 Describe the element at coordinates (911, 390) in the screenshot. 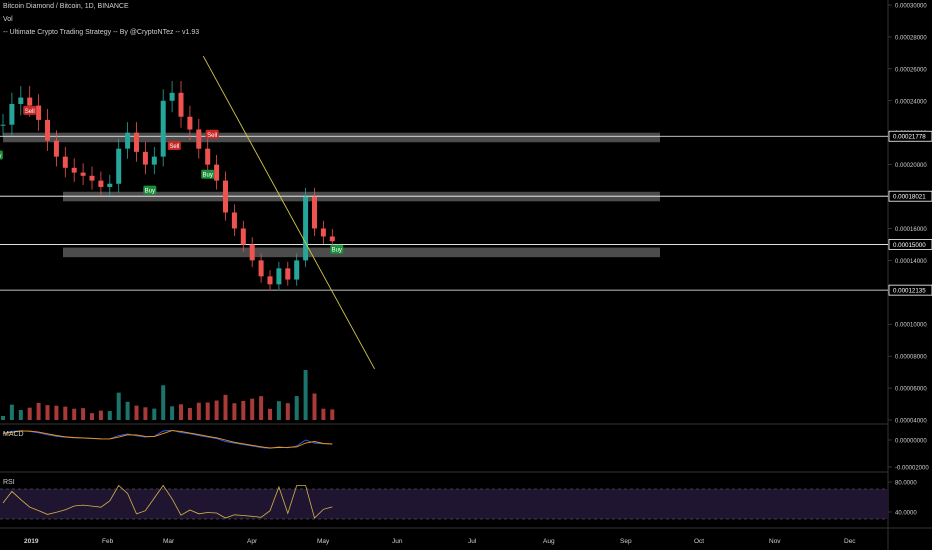

I see `price-tick-label: 0.00006000` at that location.